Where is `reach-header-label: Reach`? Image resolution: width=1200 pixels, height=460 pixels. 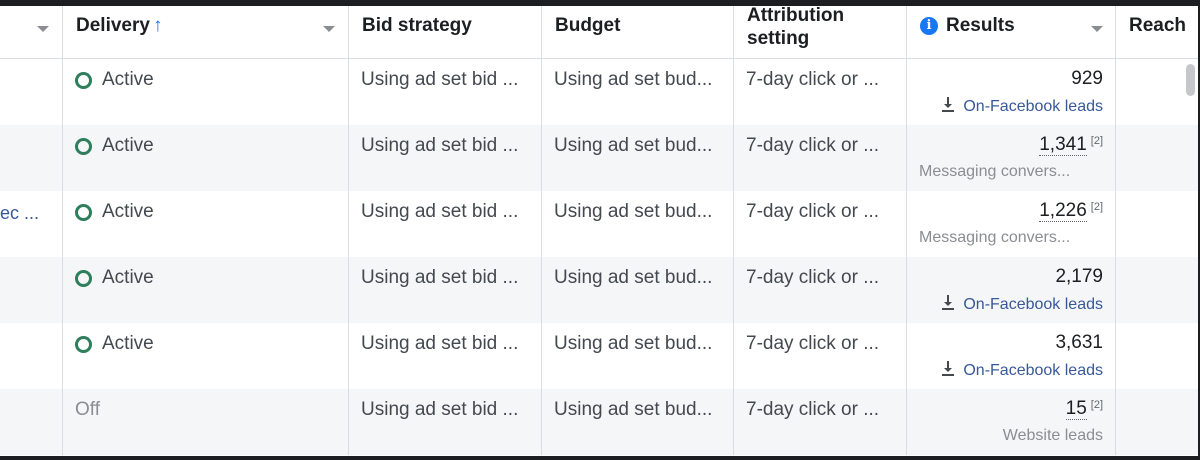
reach-header-label: Reach is located at coordinates (1158, 25).